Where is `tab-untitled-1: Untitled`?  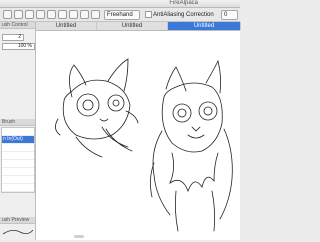 tab-untitled-1: Untitled is located at coordinates (66, 26).